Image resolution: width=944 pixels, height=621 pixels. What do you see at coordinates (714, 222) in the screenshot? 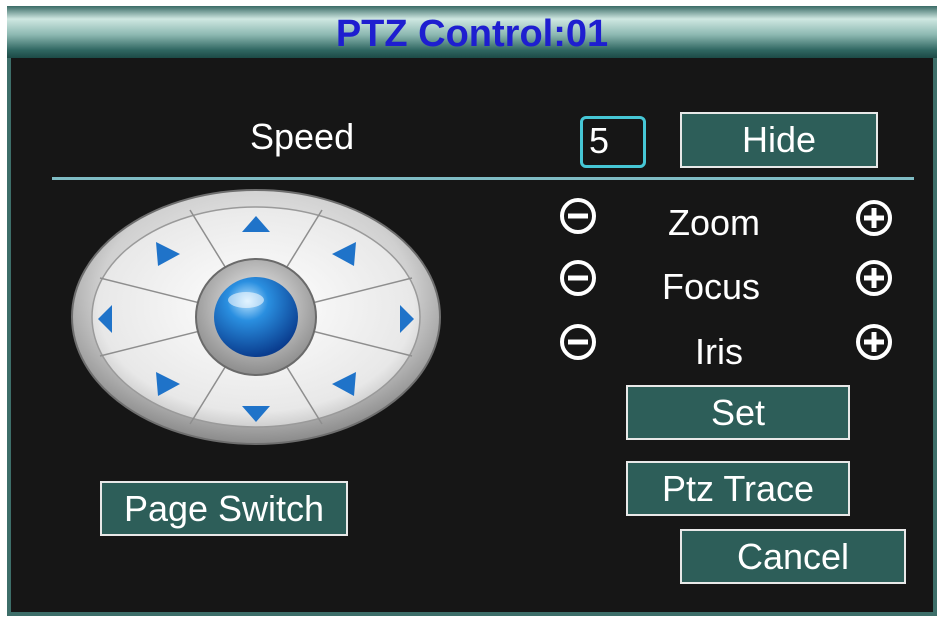
I see `zoom-label: Zoom` at bounding box center [714, 222].